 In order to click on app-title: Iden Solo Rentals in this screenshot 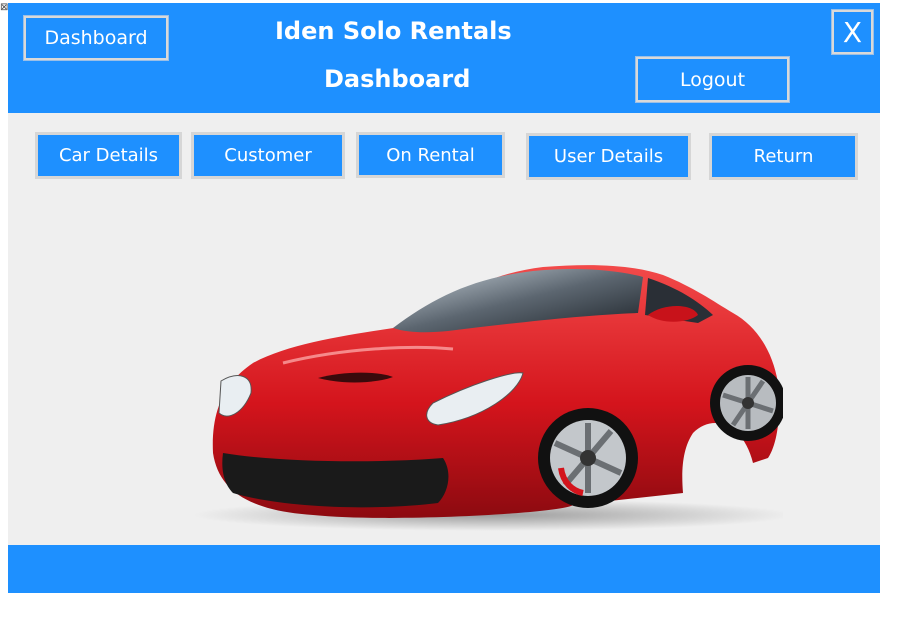, I will do `click(393, 31)`.